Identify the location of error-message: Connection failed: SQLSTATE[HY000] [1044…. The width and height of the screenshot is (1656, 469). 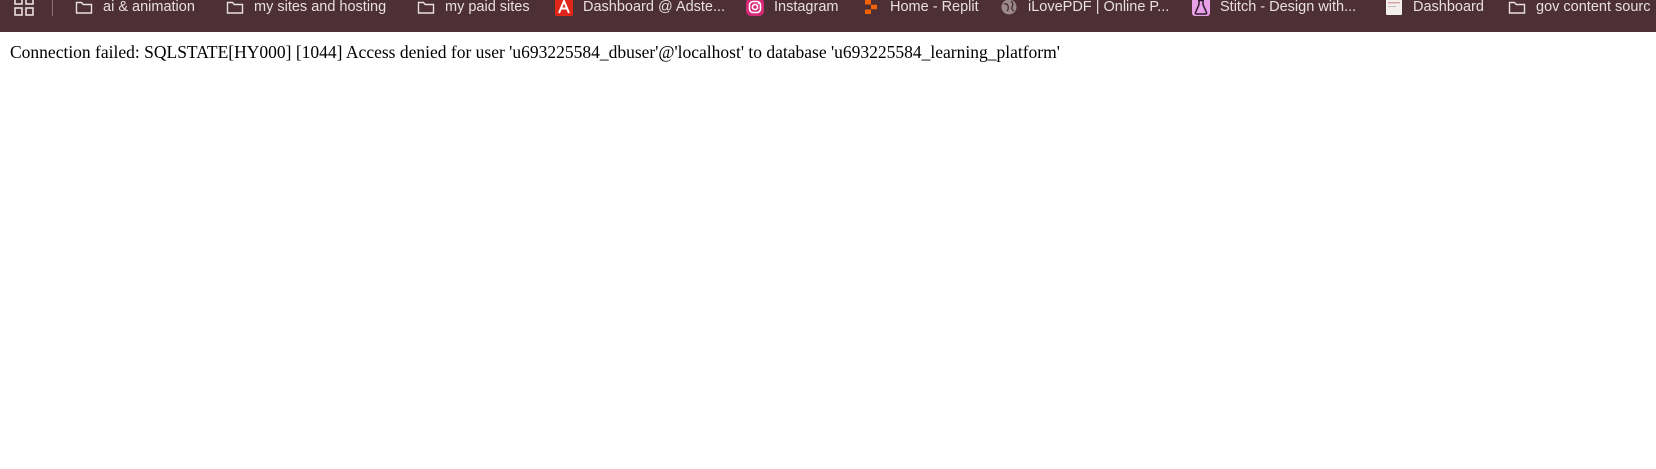
(535, 52).